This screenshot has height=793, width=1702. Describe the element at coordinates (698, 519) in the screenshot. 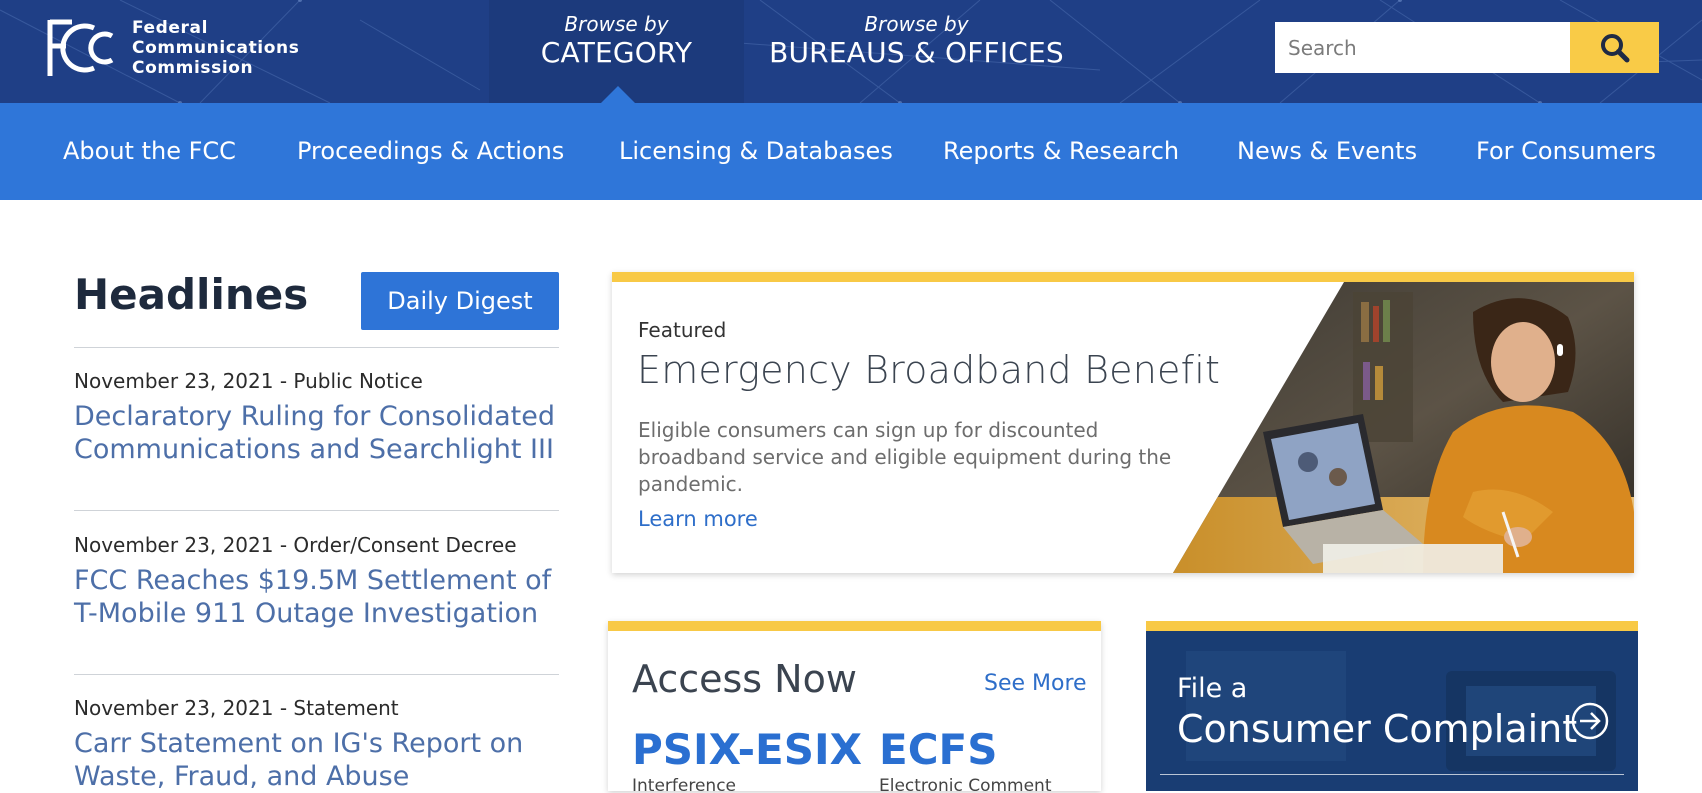

I see `learn-more-link: Learn more` at that location.